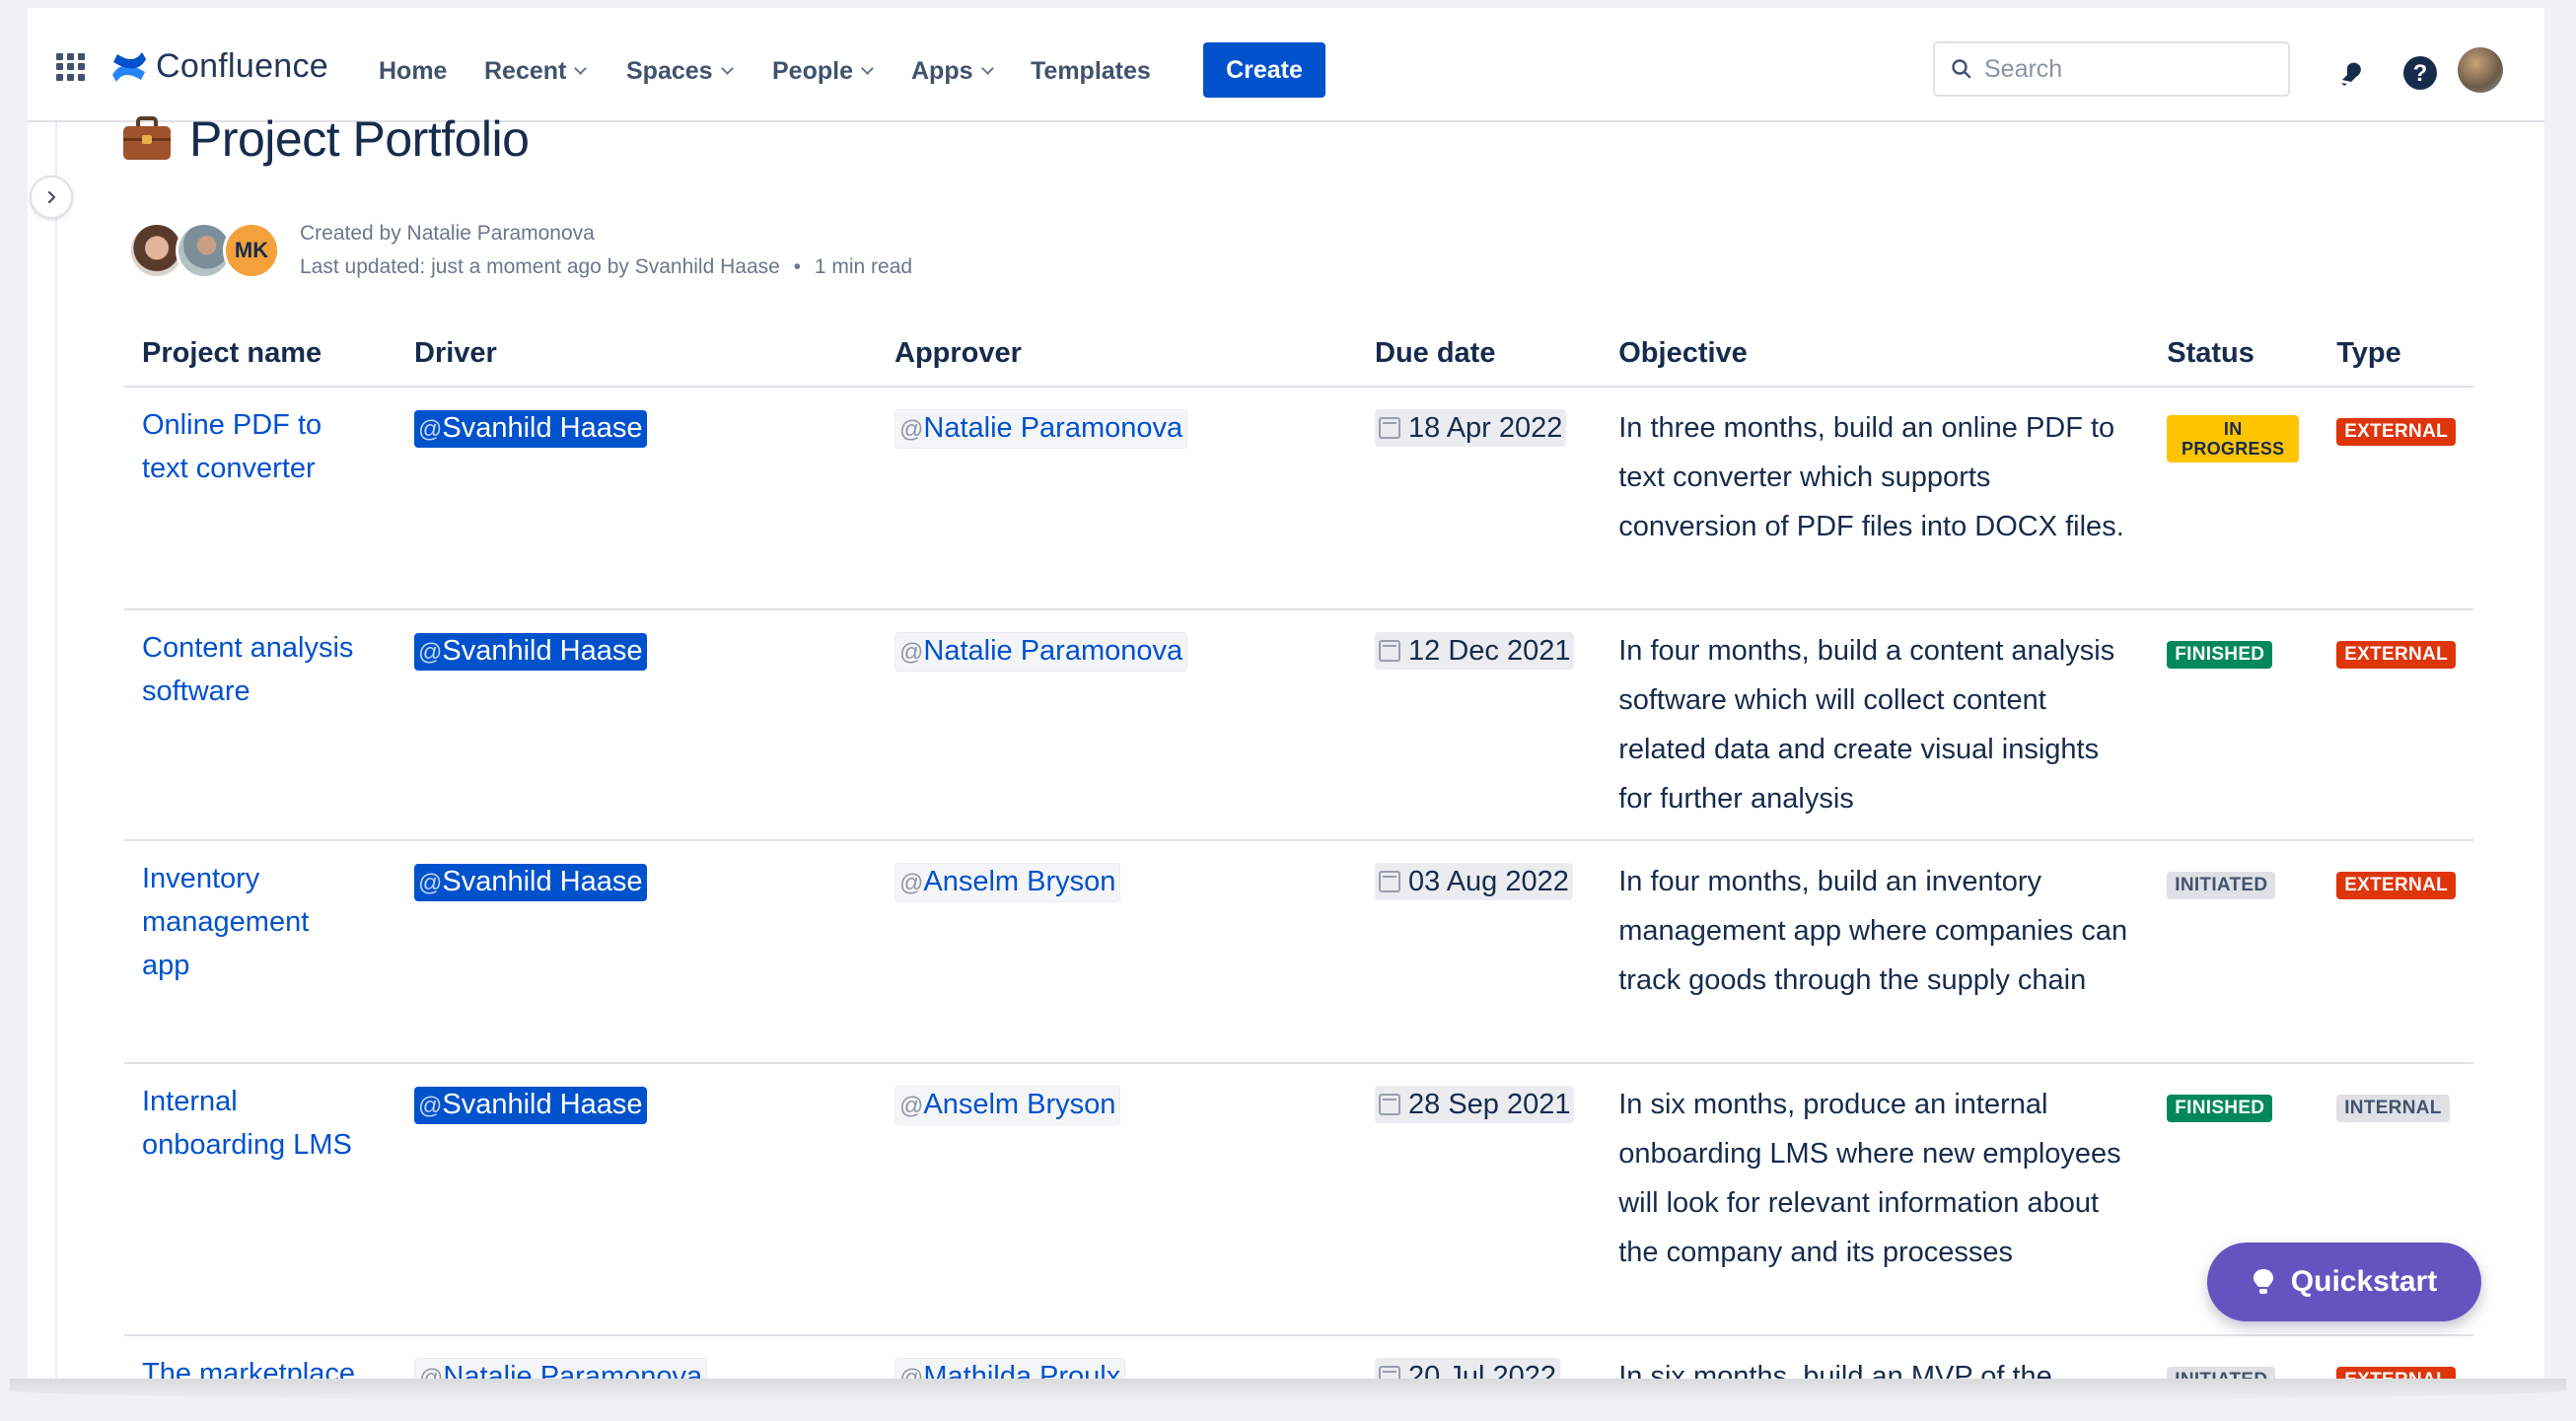 The image size is (2576, 1421). I want to click on nav-home: Home, so click(413, 71).